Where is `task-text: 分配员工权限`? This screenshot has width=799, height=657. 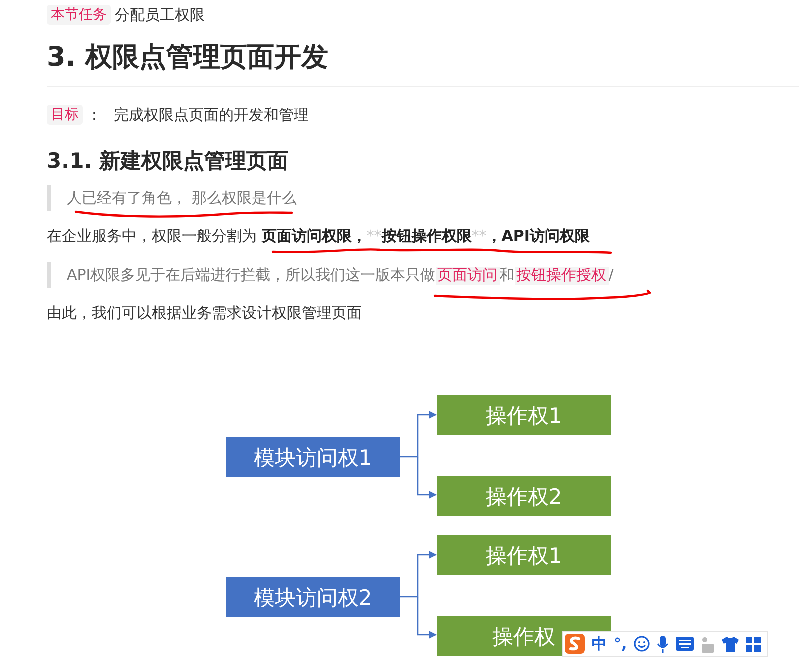
task-text: 分配员工权限 is located at coordinates (160, 15).